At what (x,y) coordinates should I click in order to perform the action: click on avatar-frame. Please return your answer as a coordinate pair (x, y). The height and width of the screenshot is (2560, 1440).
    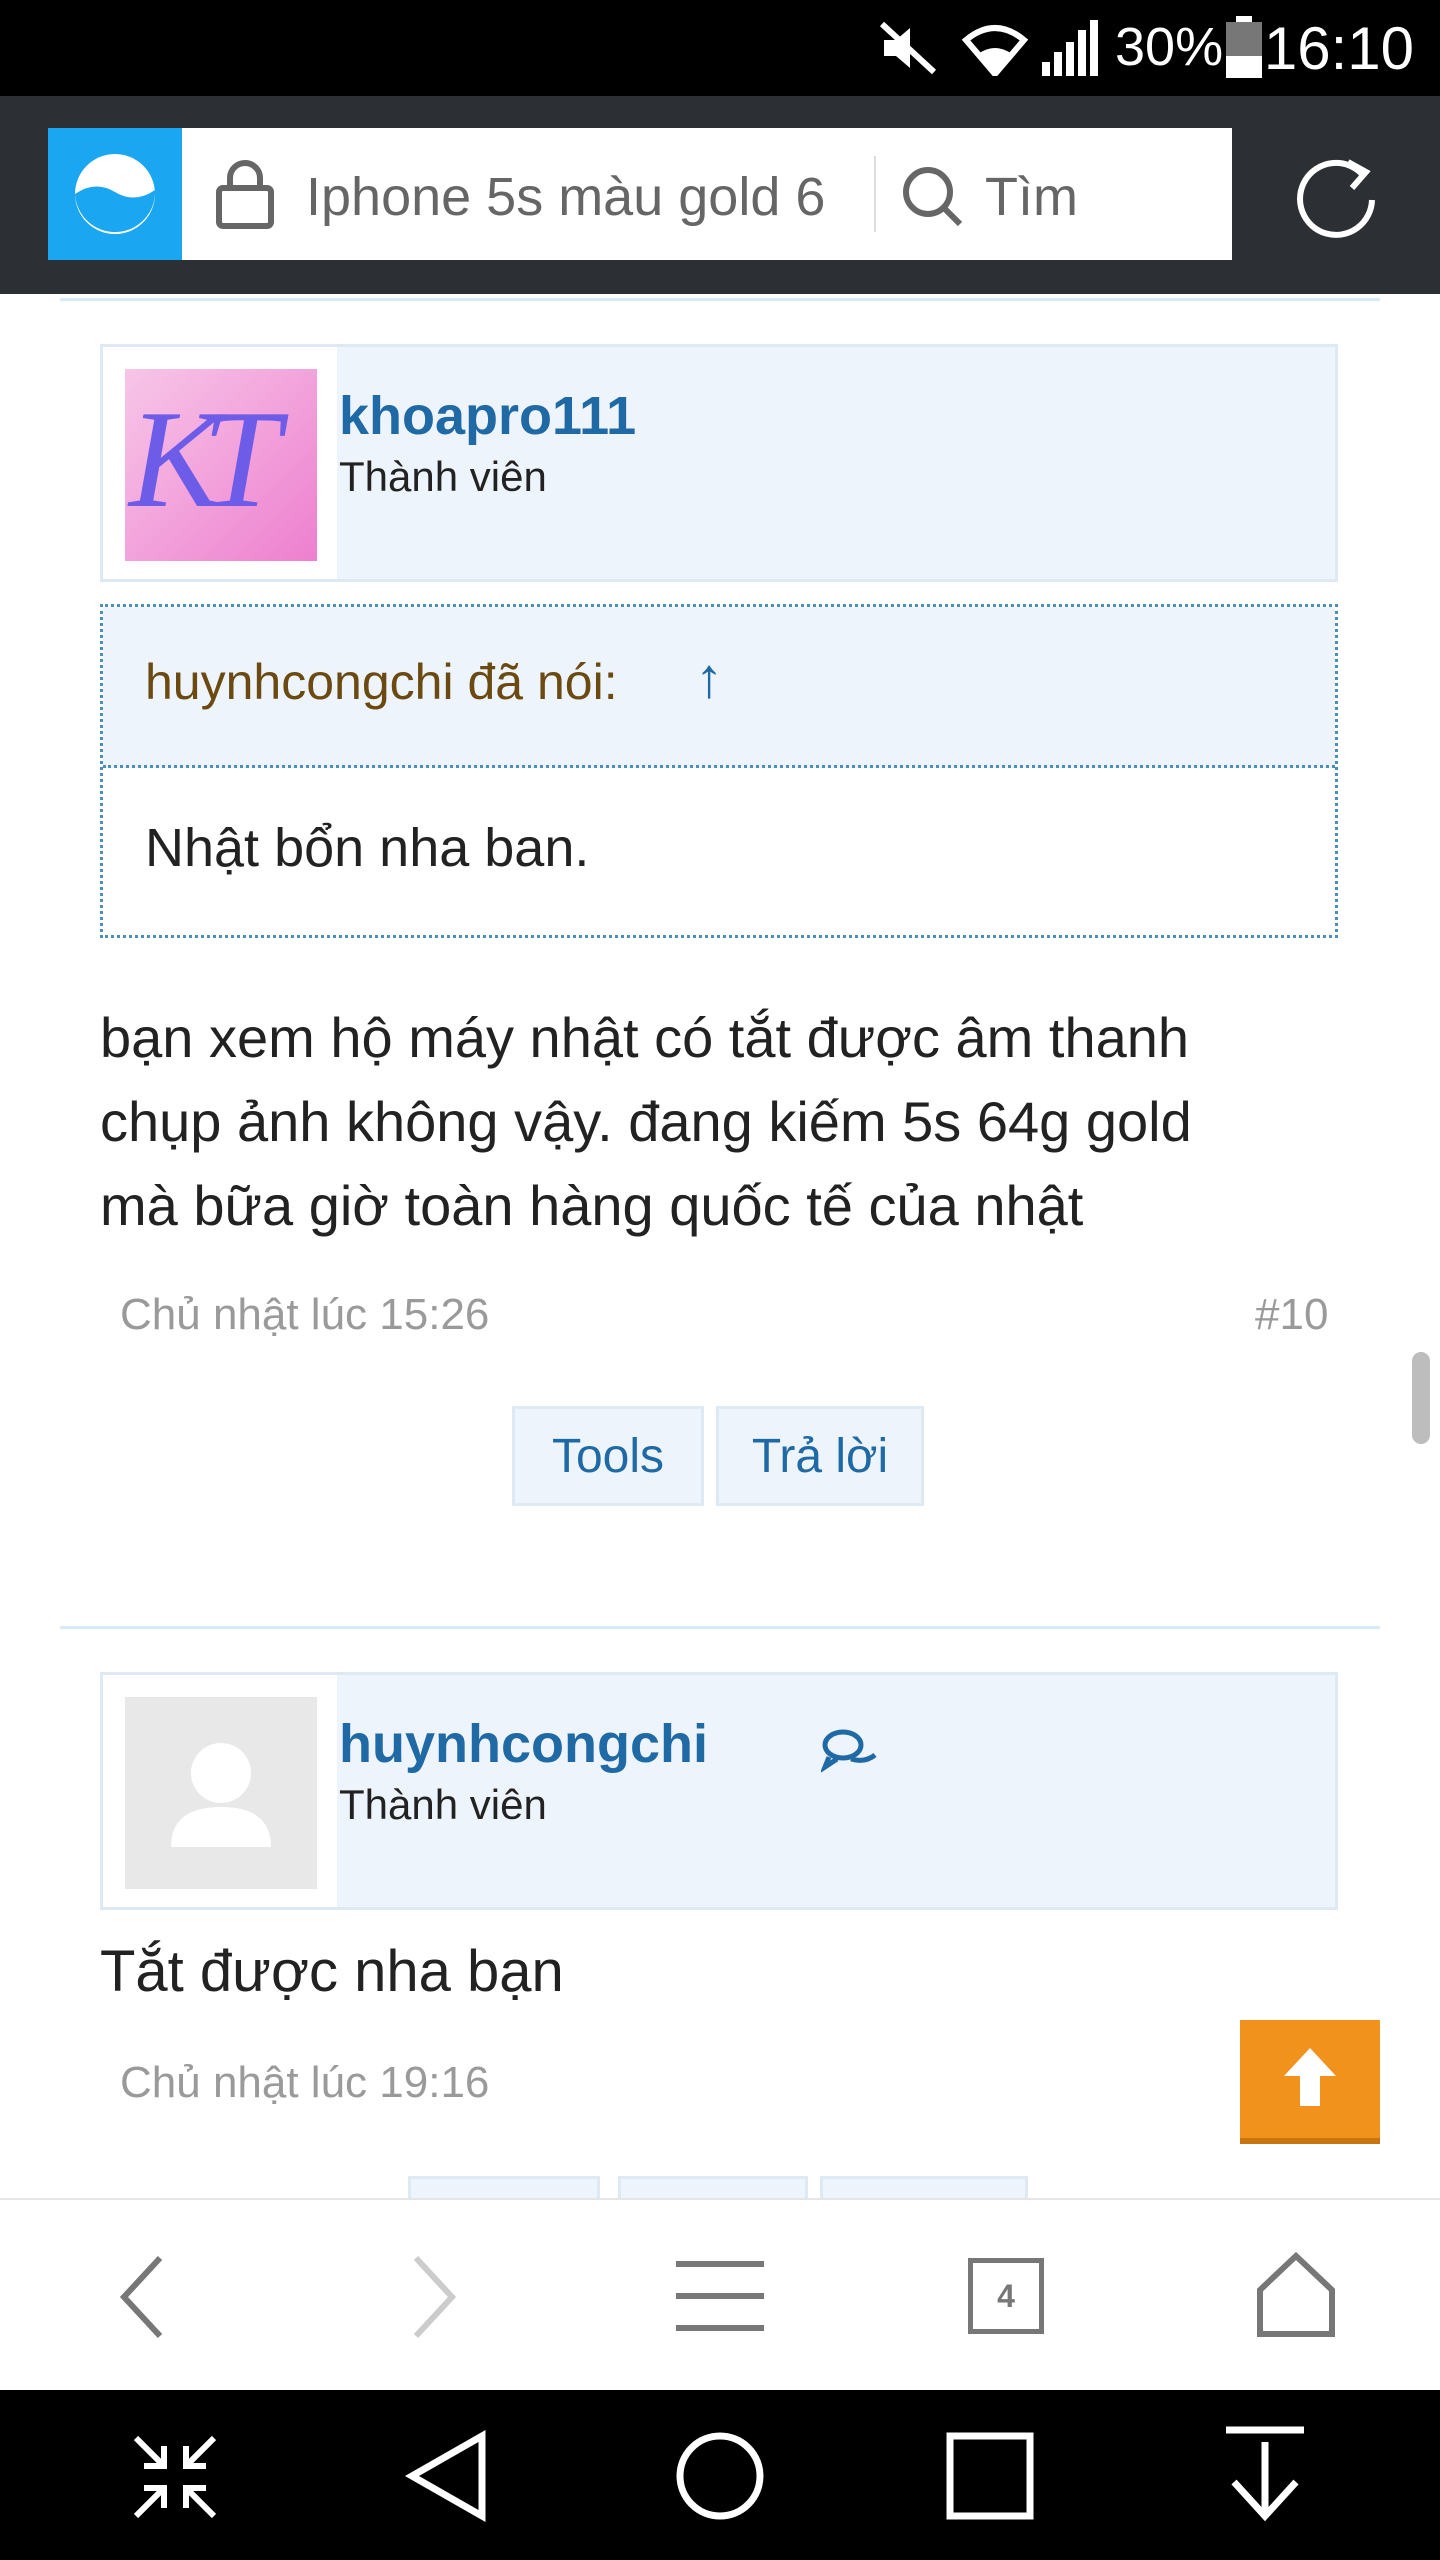
    Looking at the image, I should click on (220, 1791).